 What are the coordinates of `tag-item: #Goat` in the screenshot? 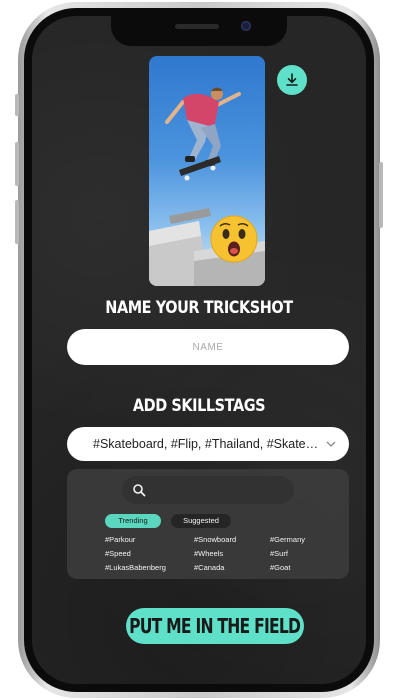 It's located at (280, 567).